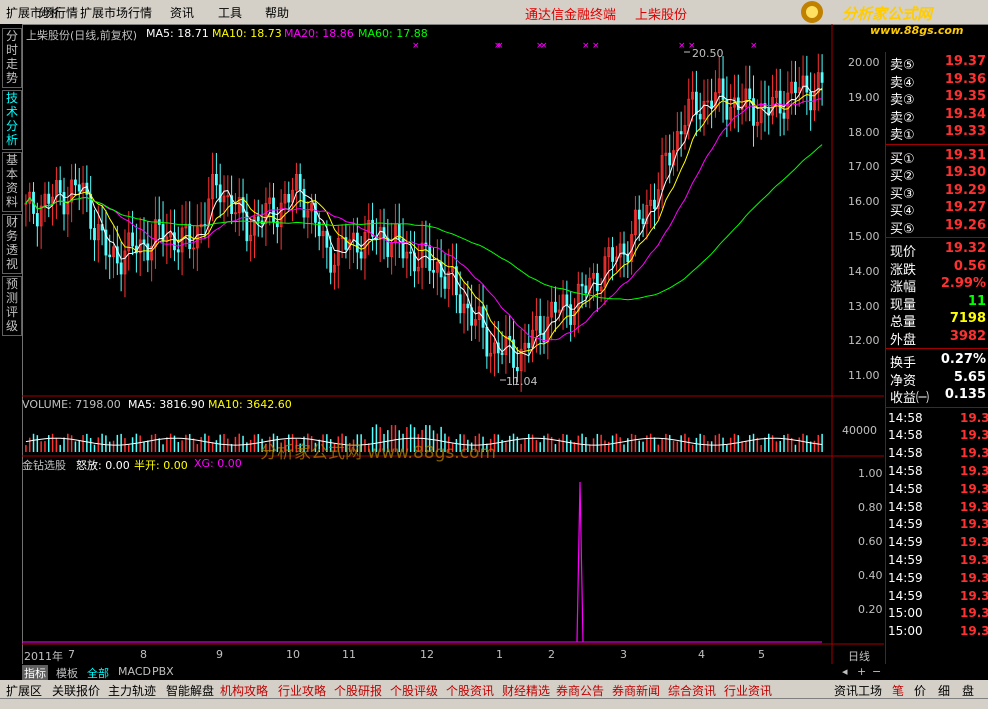 This screenshot has width=988, height=709. Describe the element at coordinates (12, 244) in the screenshot. I see `tab-finance: 财务透视` at that location.